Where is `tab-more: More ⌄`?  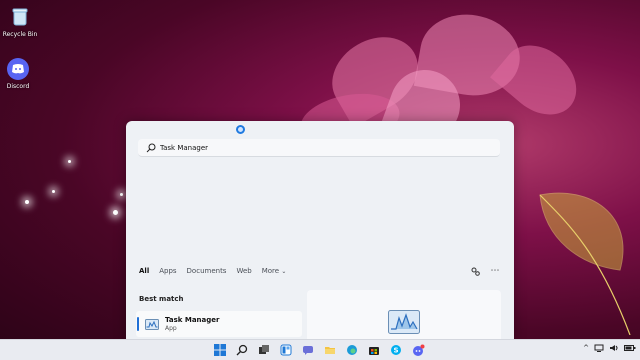 tab-more: More ⌄ is located at coordinates (274, 272).